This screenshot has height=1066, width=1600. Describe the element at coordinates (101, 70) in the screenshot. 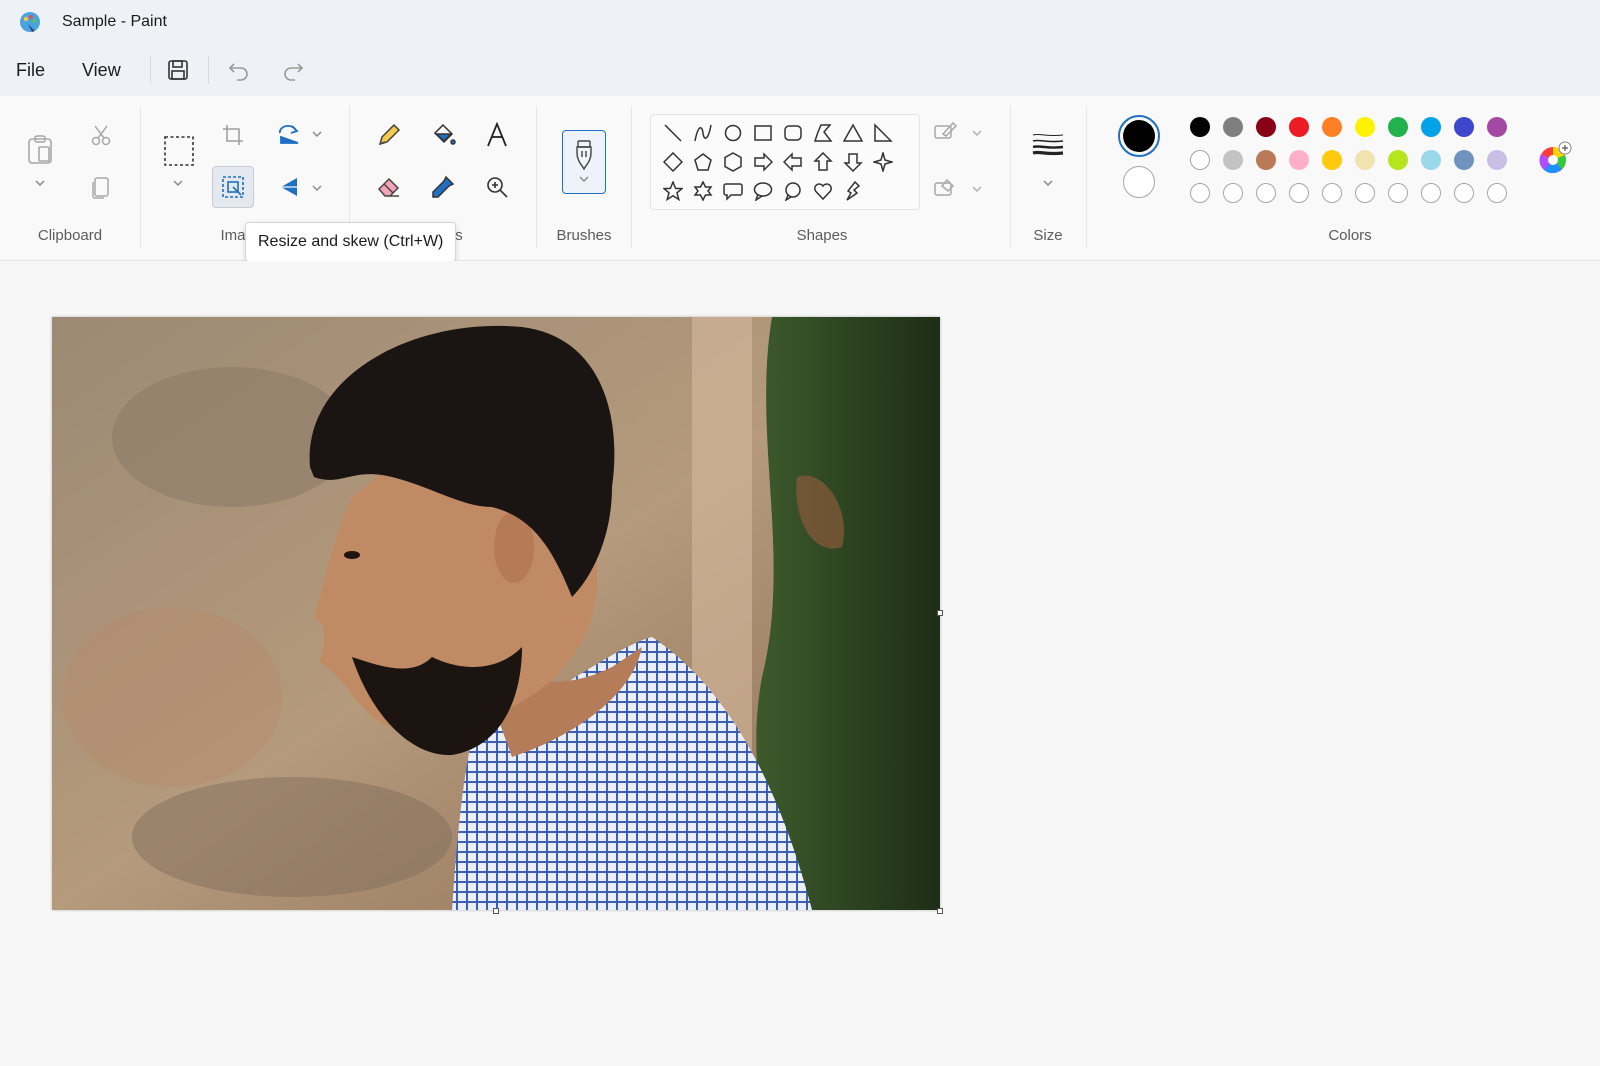

I see `view-menu: View` at that location.